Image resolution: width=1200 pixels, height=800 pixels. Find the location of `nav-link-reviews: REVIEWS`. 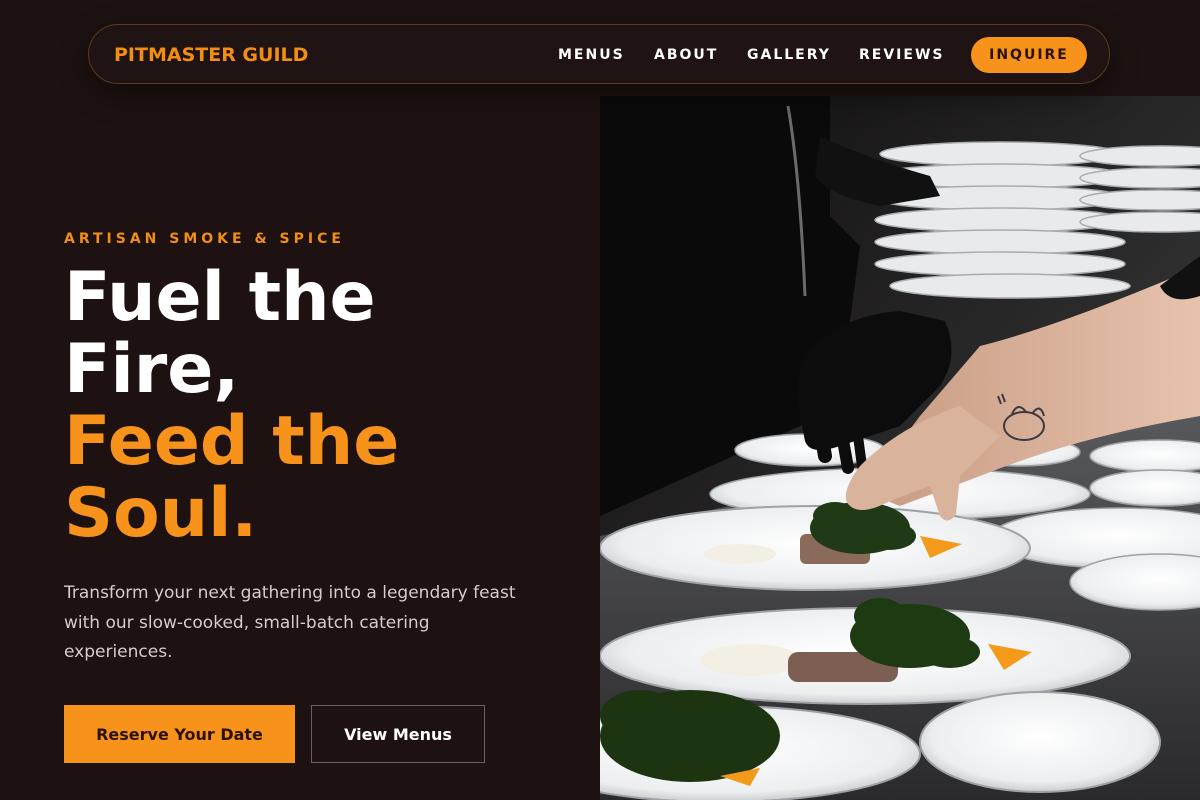

nav-link-reviews: REVIEWS is located at coordinates (901, 55).